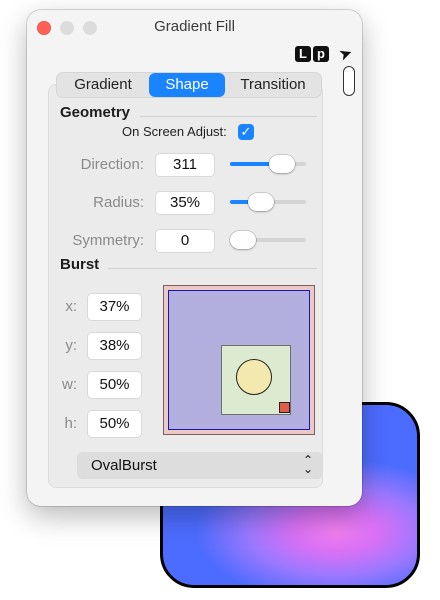 The image size is (440, 600). What do you see at coordinates (108, 240) in the screenshot?
I see `symmetry-label: Symmetry:` at bounding box center [108, 240].